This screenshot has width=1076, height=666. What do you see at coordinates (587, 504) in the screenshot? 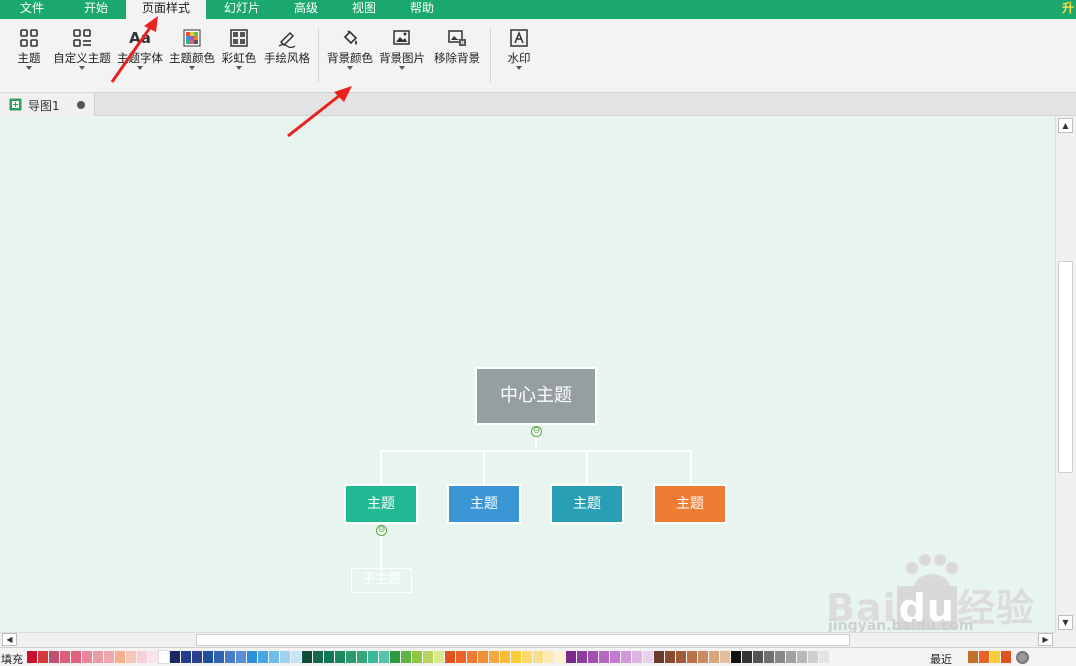
I see `subtopic-3: 主题` at bounding box center [587, 504].